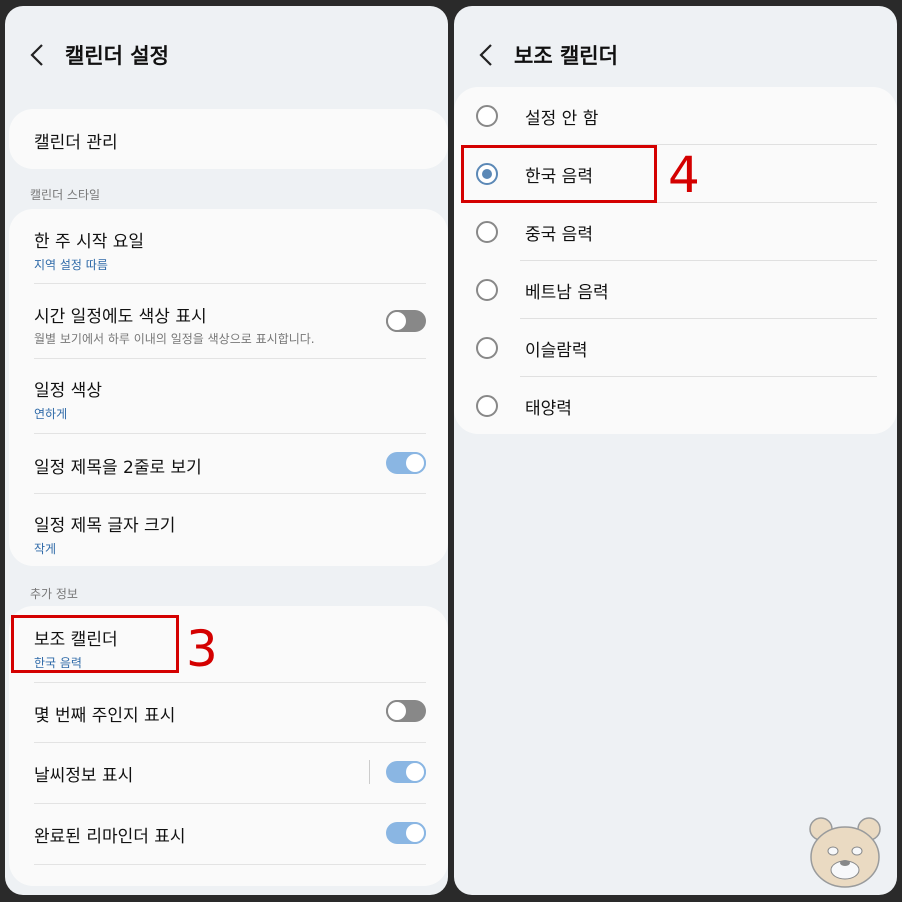  I want to click on calendar-manage-label: 캘린더 관리, so click(76, 143).